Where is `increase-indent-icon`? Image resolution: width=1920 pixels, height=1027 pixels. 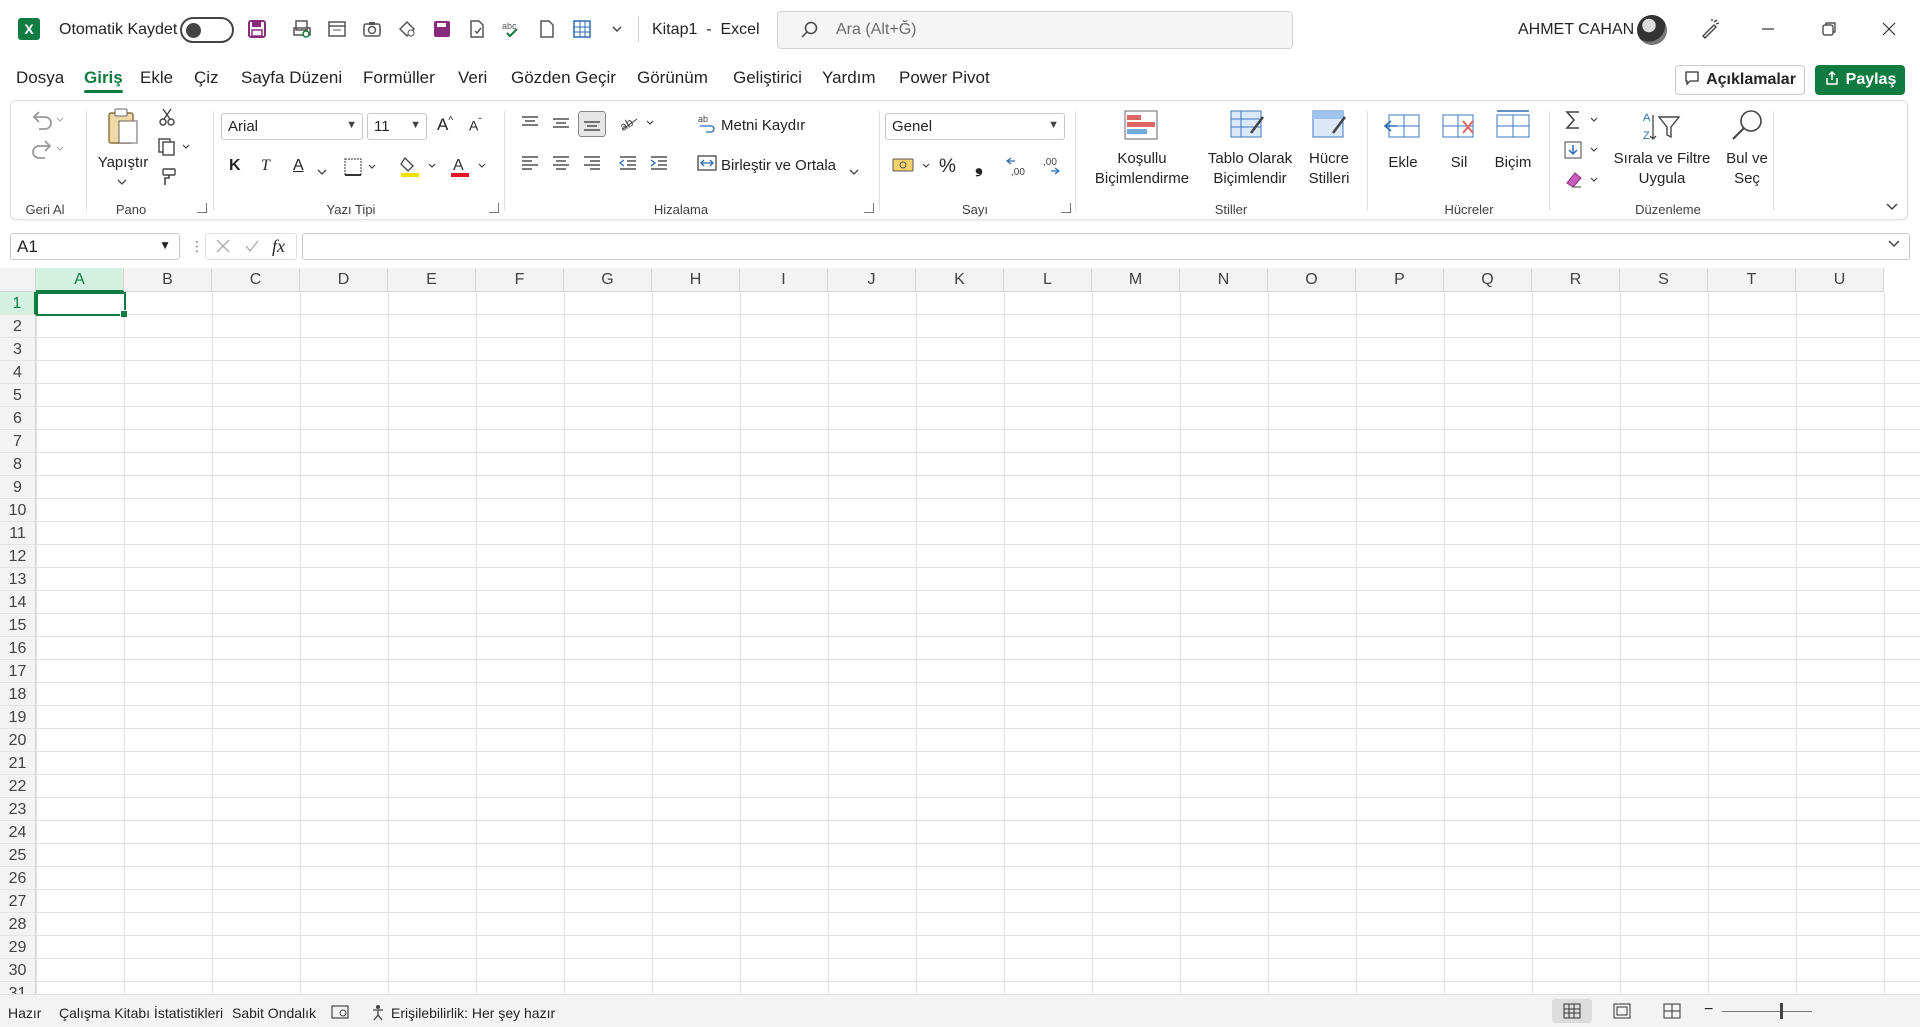 increase-indent-icon is located at coordinates (659, 165).